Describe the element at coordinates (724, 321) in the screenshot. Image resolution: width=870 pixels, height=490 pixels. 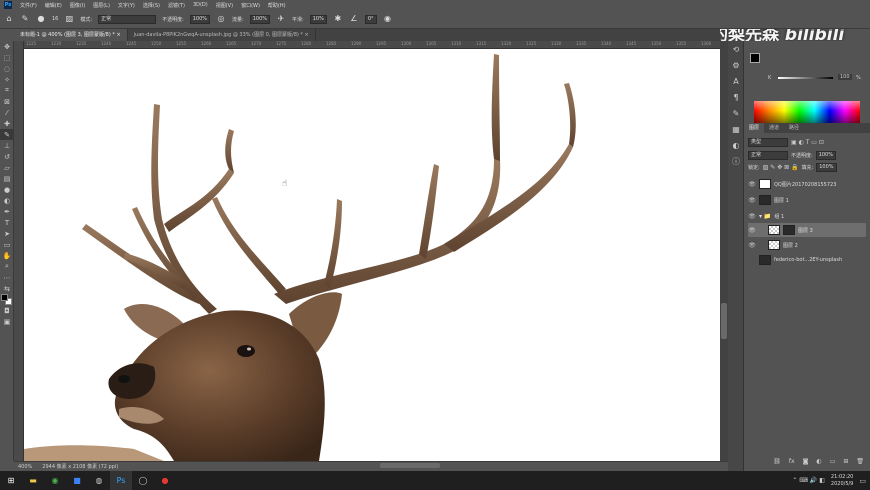
I see `vertical-scroll-thumb` at that location.